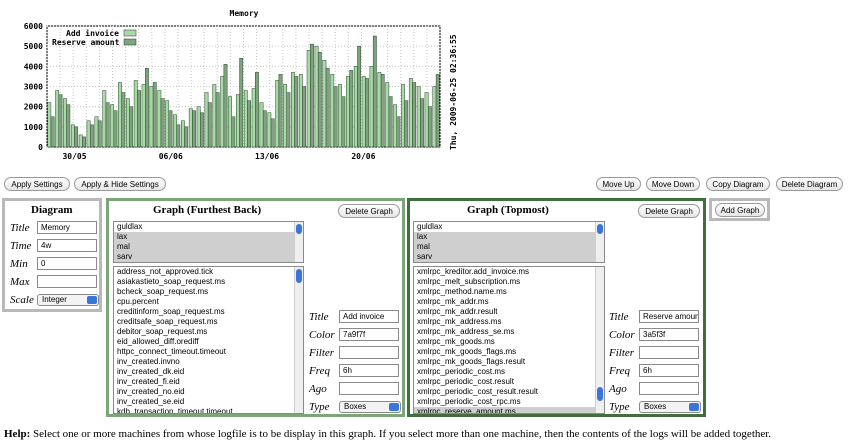  What do you see at coordinates (809, 184) in the screenshot?
I see `delete-diagram-button: Delete Diagram` at bounding box center [809, 184].